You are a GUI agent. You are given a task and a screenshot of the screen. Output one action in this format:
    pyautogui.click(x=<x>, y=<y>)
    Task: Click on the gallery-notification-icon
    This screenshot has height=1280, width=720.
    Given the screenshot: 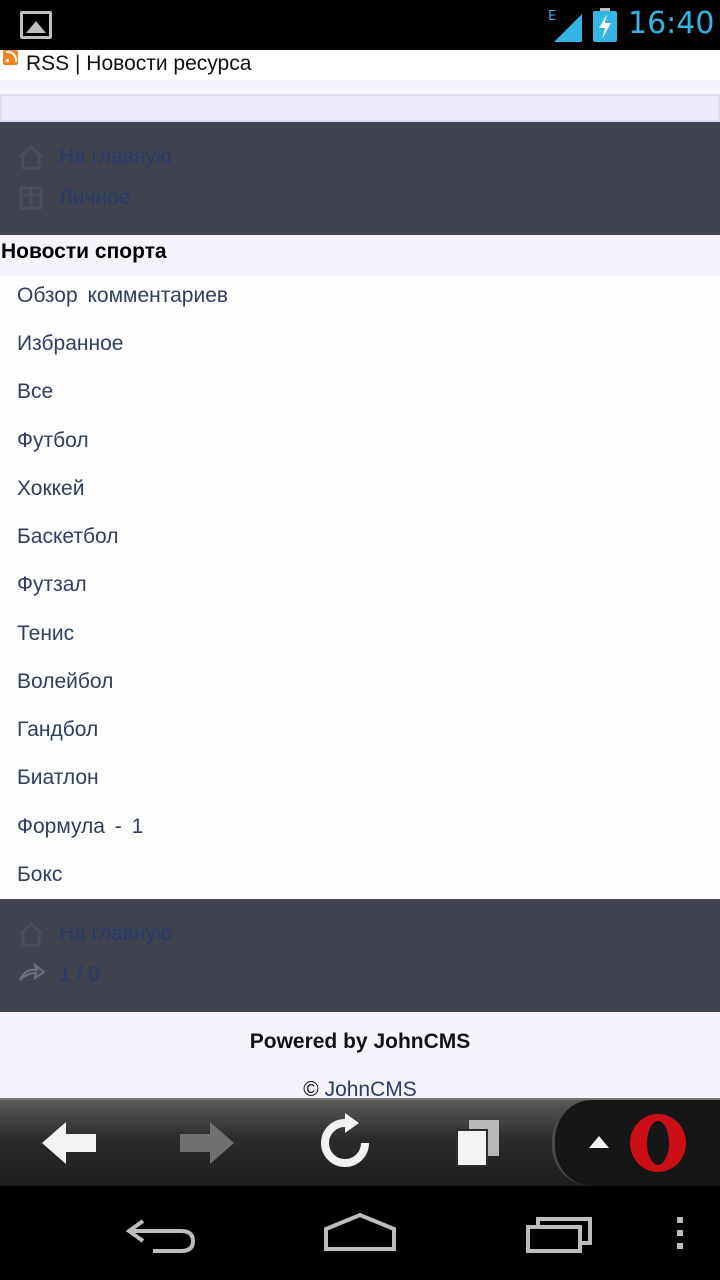 What is the action you would take?
    pyautogui.click(x=36, y=25)
    